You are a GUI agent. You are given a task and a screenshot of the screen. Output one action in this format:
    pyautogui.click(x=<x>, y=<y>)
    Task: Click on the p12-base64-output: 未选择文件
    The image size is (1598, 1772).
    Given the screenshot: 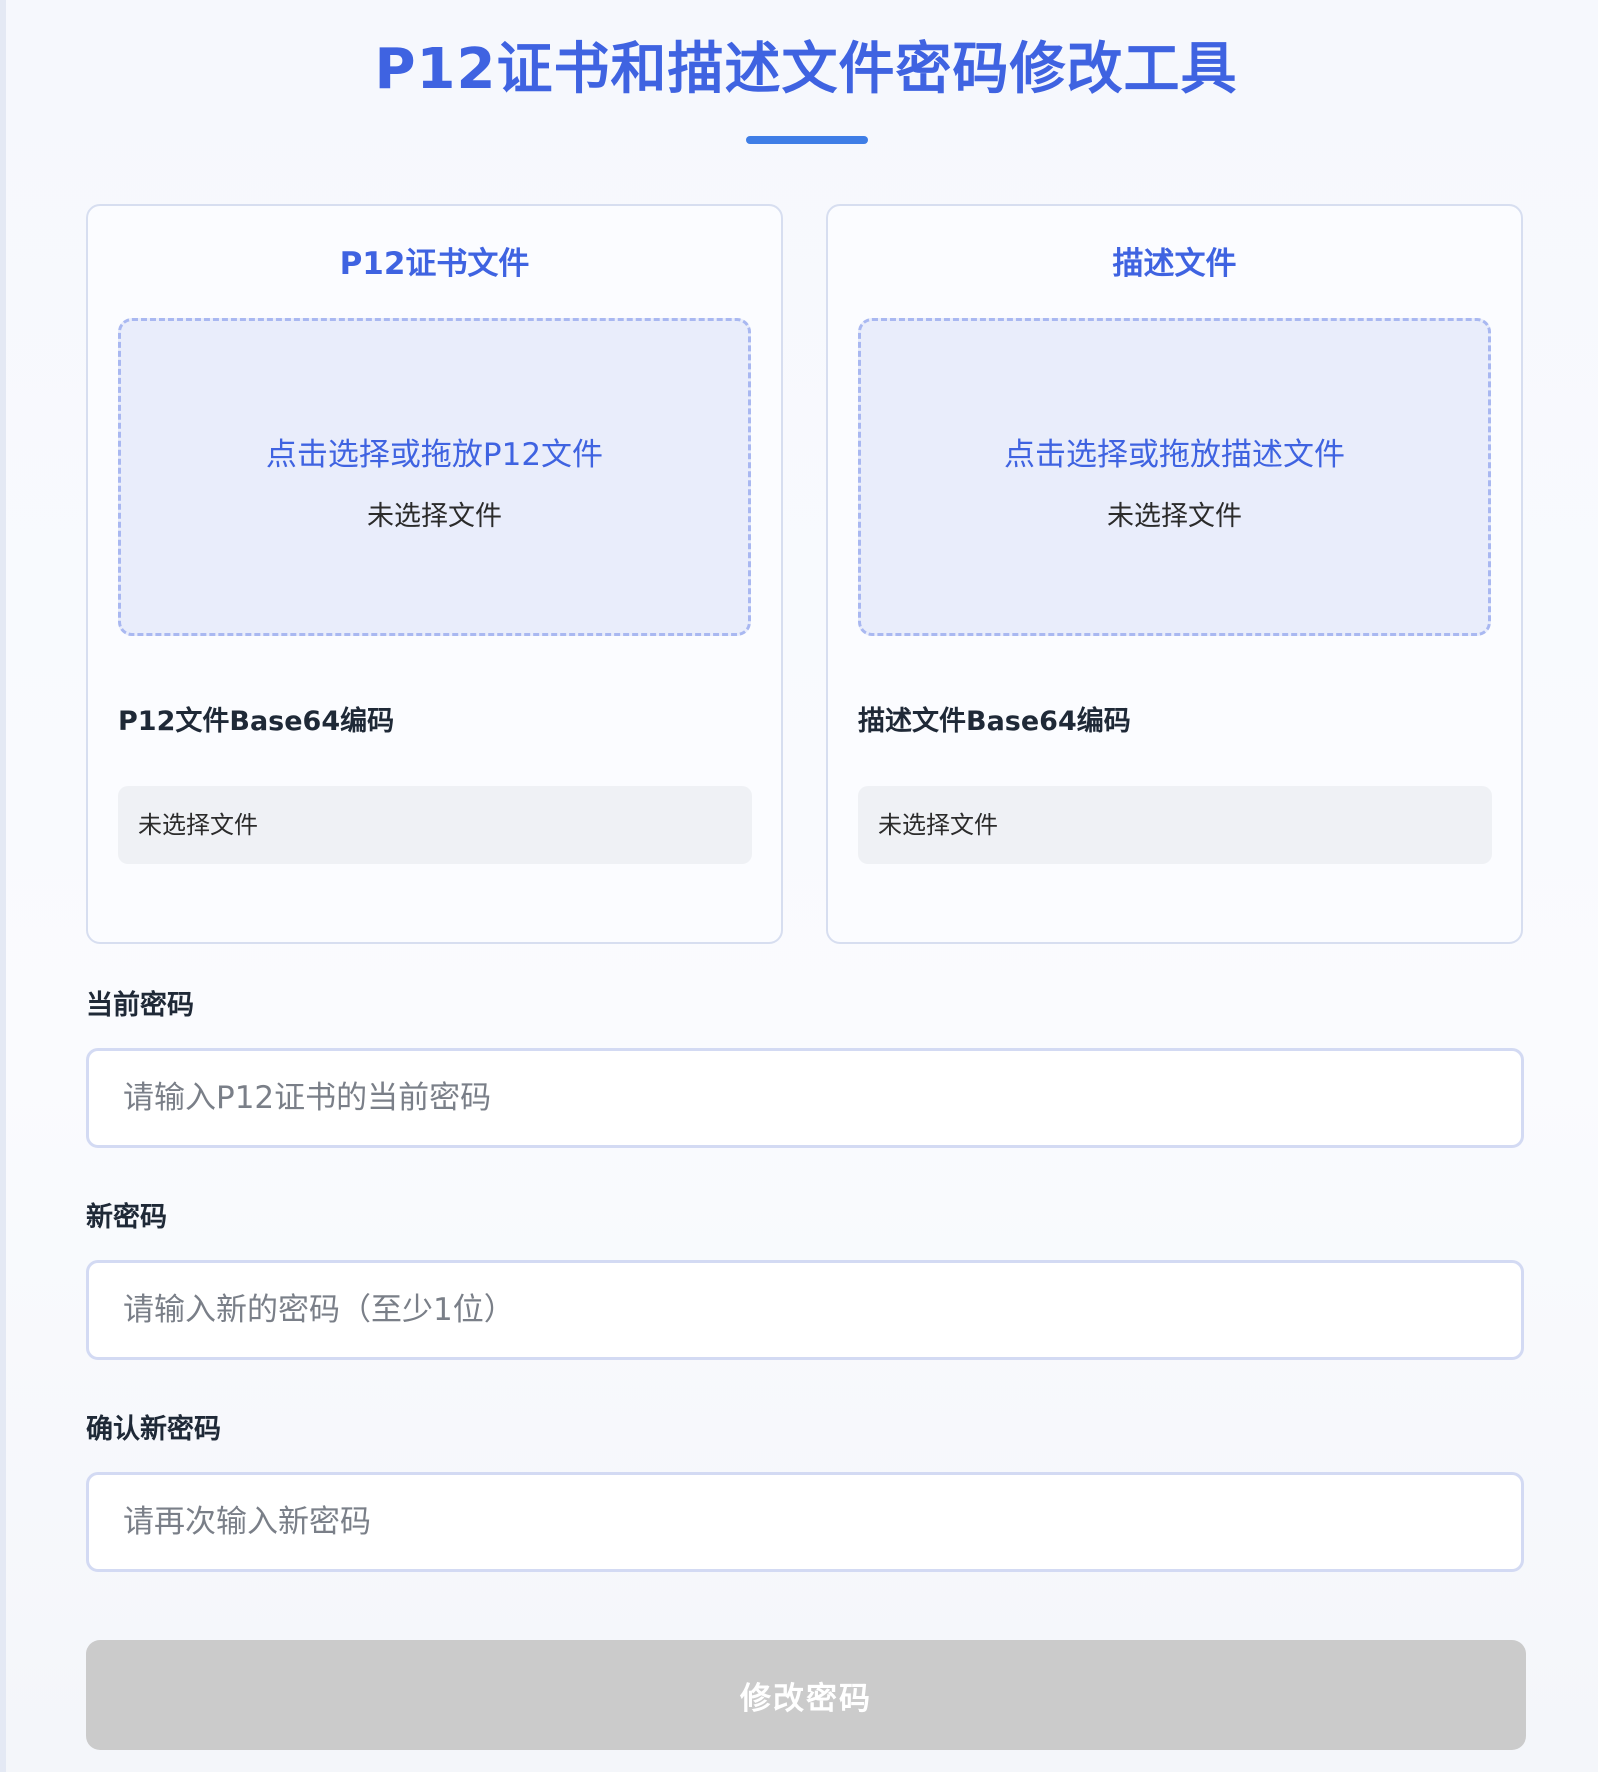 What is the action you would take?
    pyautogui.click(x=435, y=825)
    